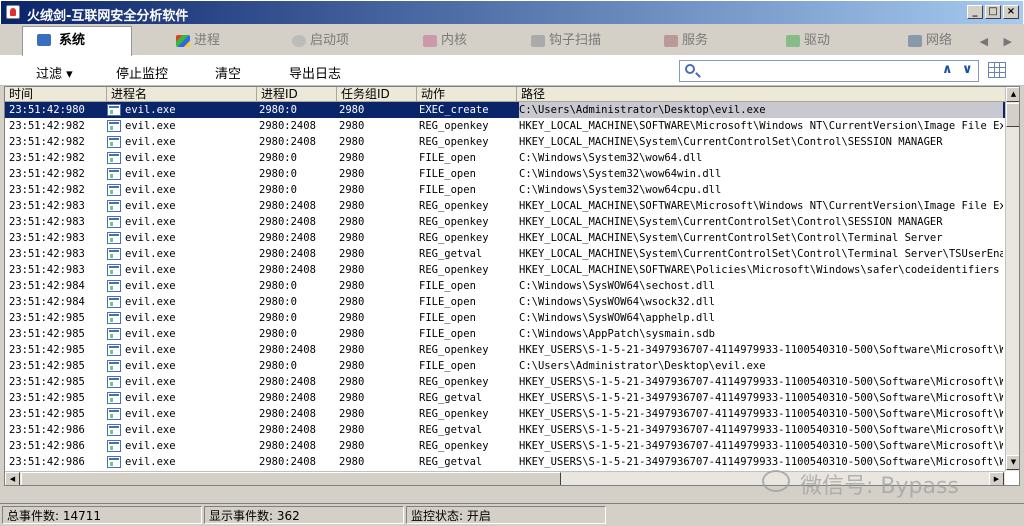 Image resolution: width=1024 pixels, height=526 pixels. What do you see at coordinates (56, 94) in the screenshot?
I see `column-header-time: 时间` at bounding box center [56, 94].